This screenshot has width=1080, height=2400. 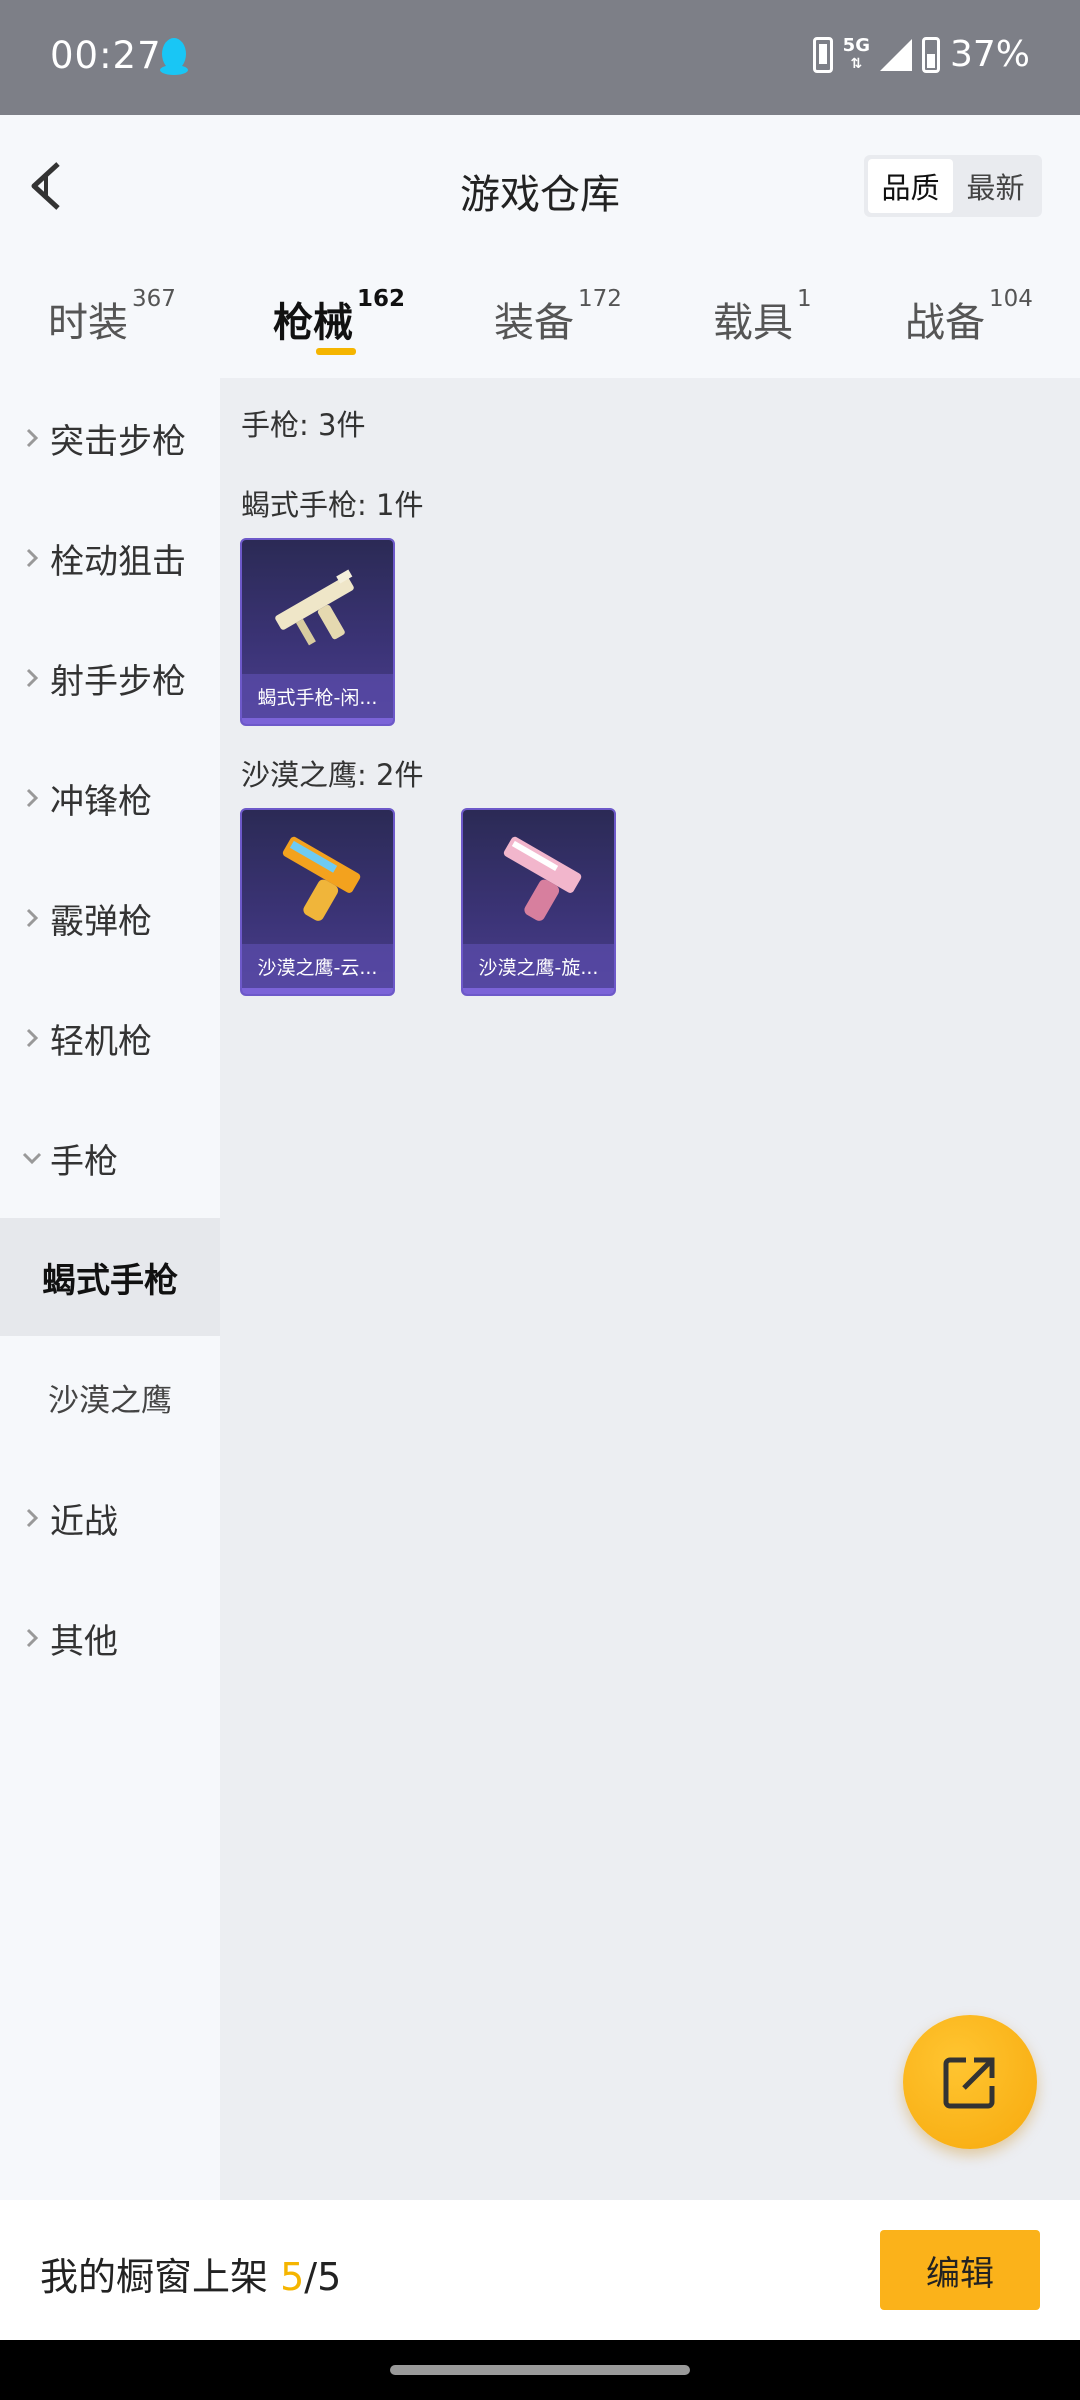 I want to click on desert-eagle-pink-skin-image, so click(x=542, y=878).